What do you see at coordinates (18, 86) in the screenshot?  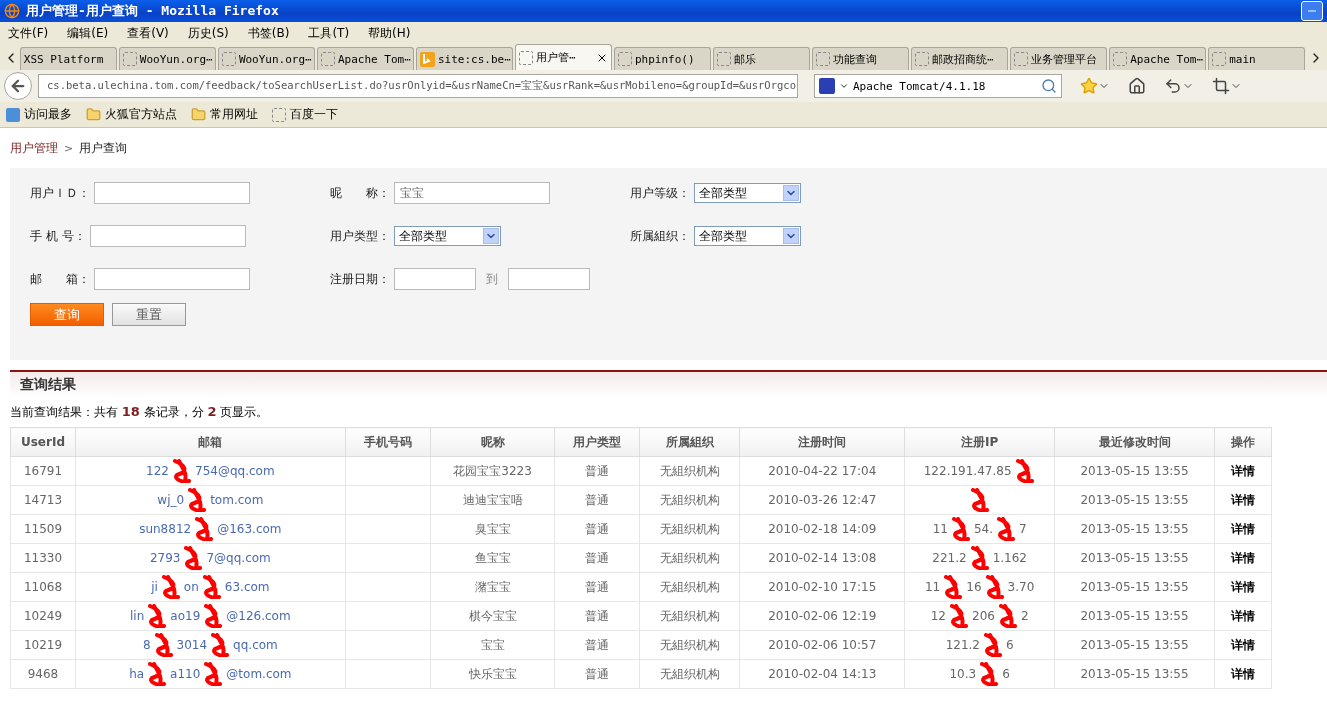 I see `back-button` at bounding box center [18, 86].